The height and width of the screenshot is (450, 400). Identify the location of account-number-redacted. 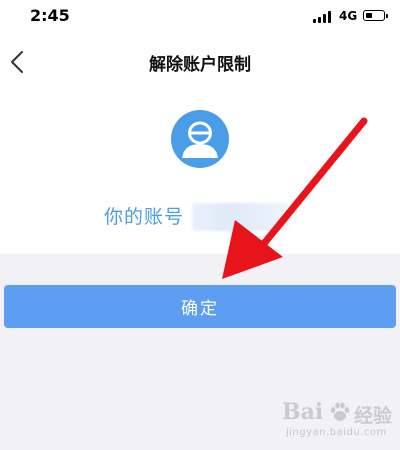
(240, 217).